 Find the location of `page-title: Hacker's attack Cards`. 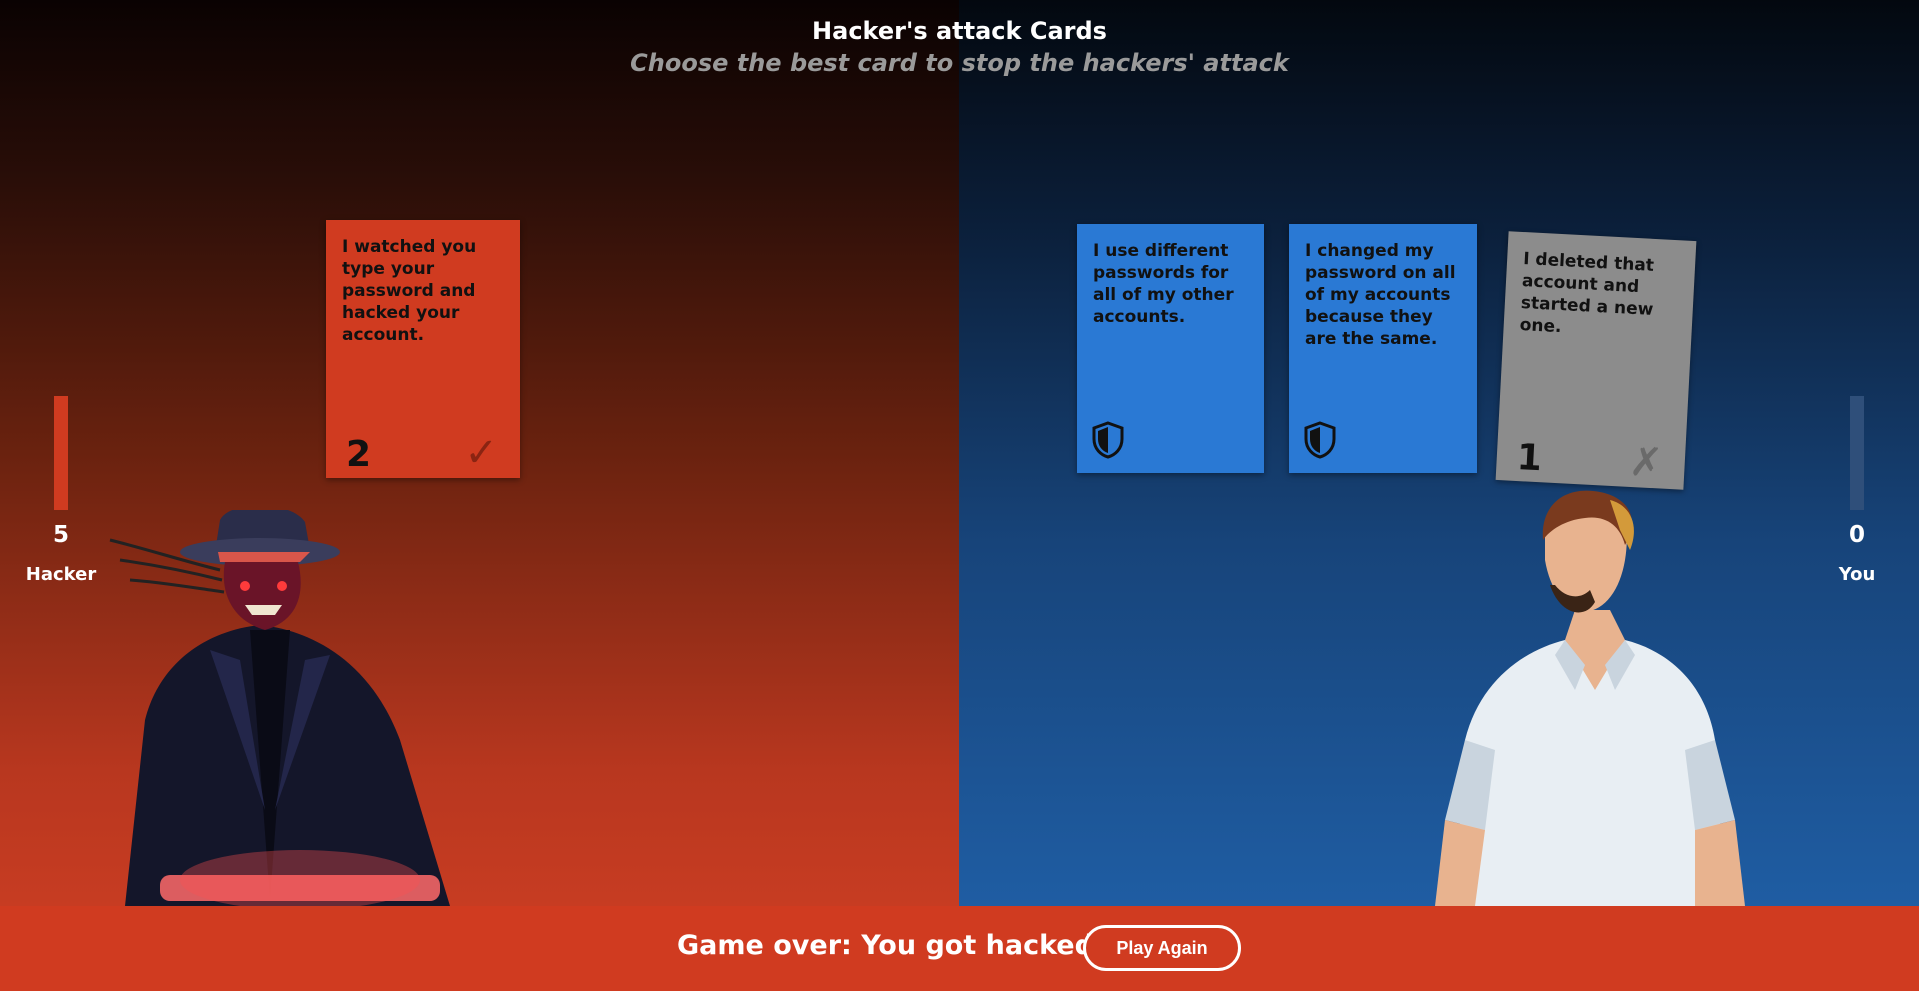

page-title: Hacker's attack Cards is located at coordinates (959, 31).